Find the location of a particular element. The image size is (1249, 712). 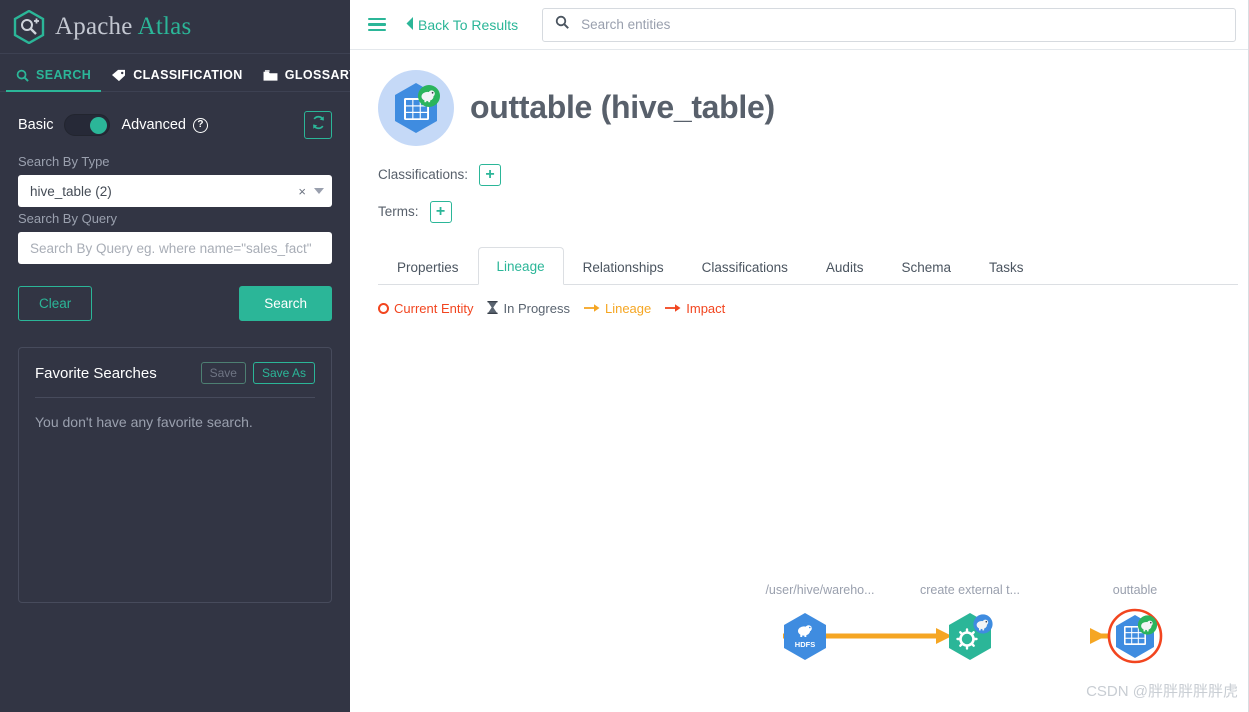

favorite-searches-header: Favorite Searches Save Save As is located at coordinates (175, 373).